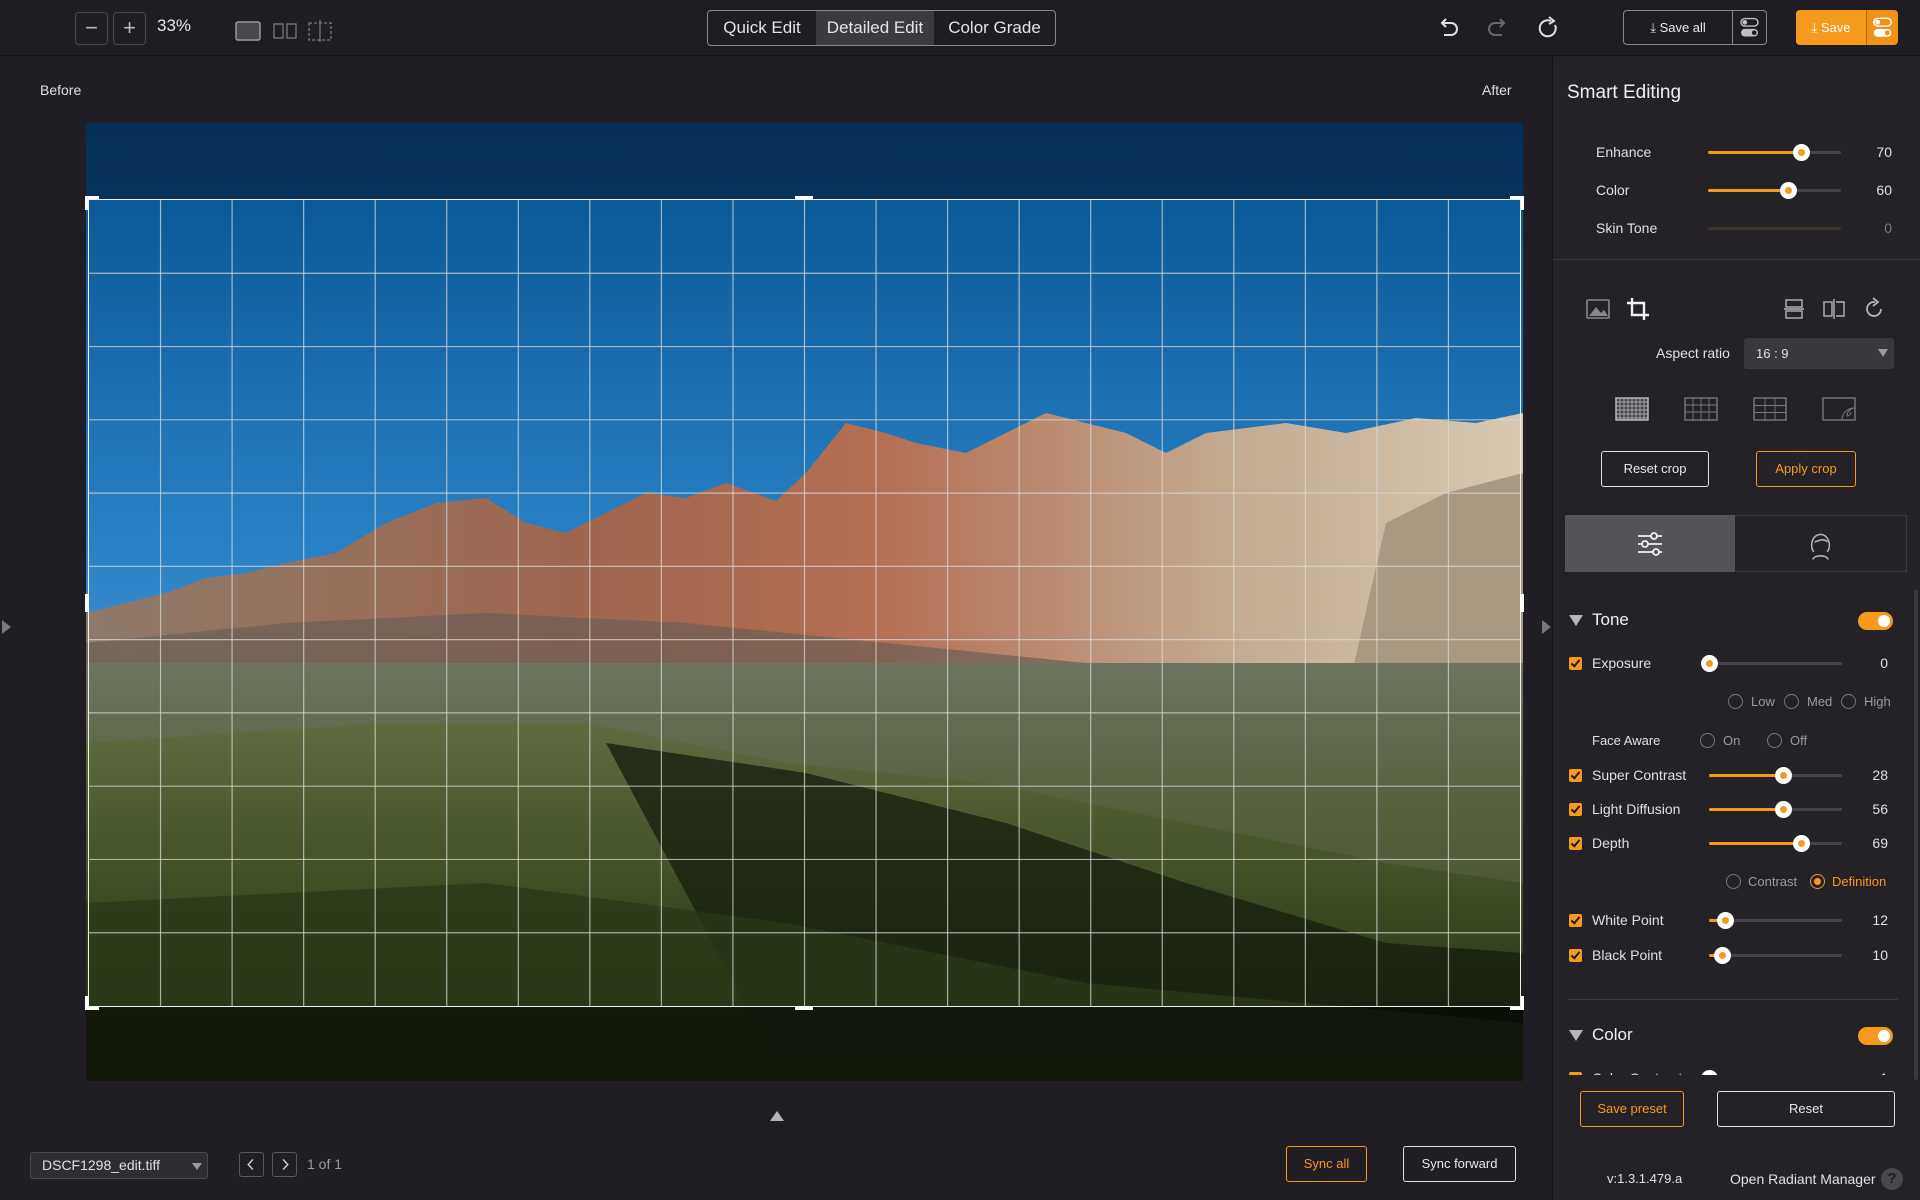 The image size is (1920, 1200). What do you see at coordinates (1733, 1081) in the screenshot?
I see `scroll-clip` at bounding box center [1733, 1081].